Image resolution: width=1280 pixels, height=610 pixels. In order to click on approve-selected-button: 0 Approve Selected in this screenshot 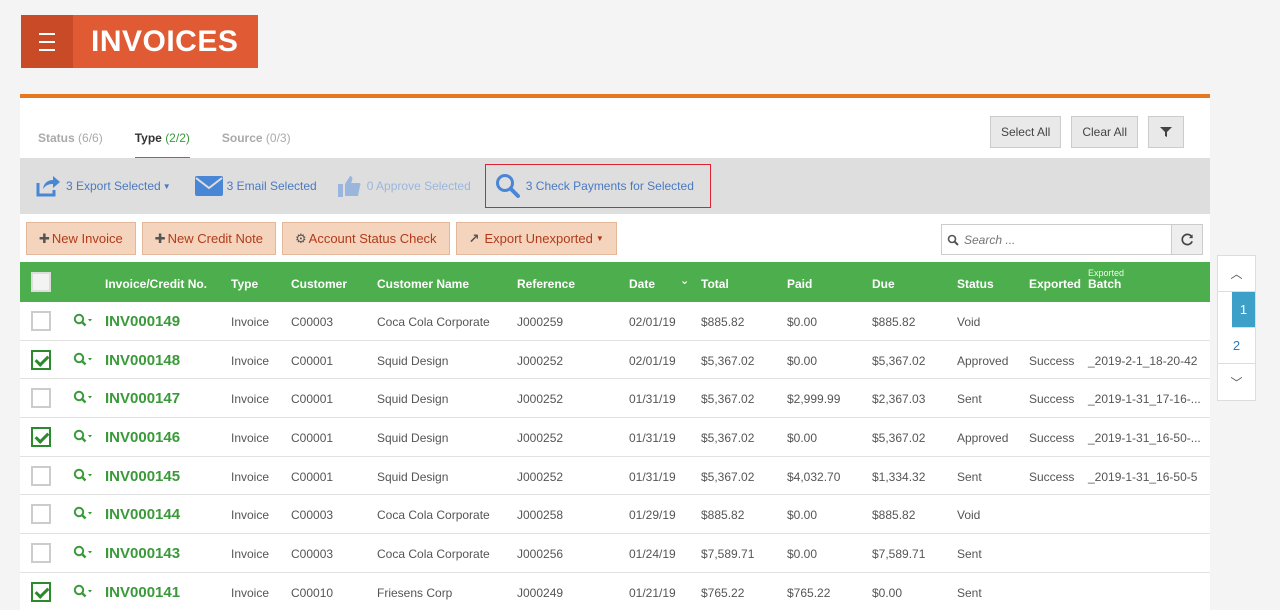, I will do `click(403, 186)`.